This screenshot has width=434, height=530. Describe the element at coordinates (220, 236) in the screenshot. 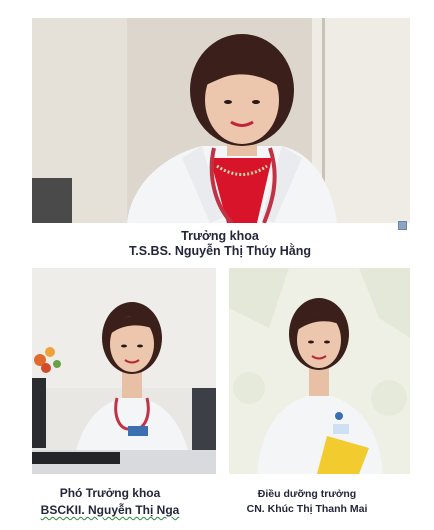

I see `caption-title: Trưởng khoa` at that location.